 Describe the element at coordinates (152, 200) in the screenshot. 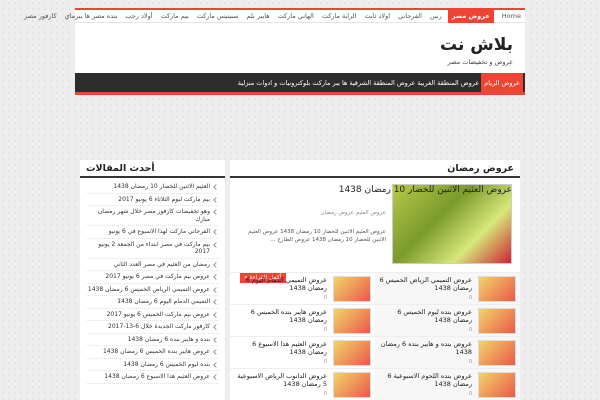

I see `latest-item: بيم ماركت ليوم الثلاثاء 6 يونيو 2017` at that location.